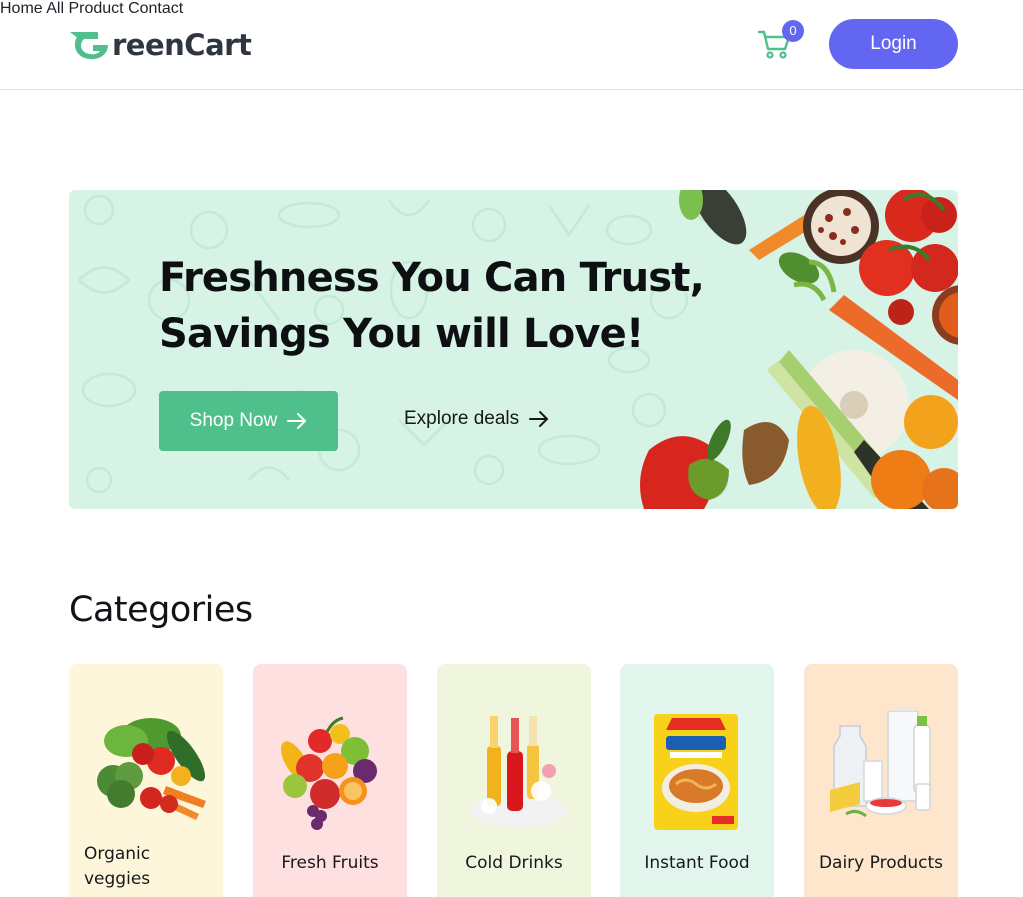  Describe the element at coordinates (793, 31) in the screenshot. I see `cart-count-badge: 0` at that location.